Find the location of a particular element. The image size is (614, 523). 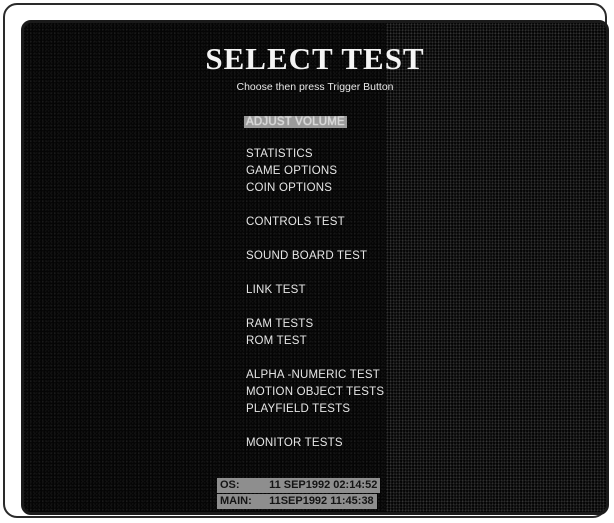

main-version-time: 11:45:38 is located at coordinates (352, 501).